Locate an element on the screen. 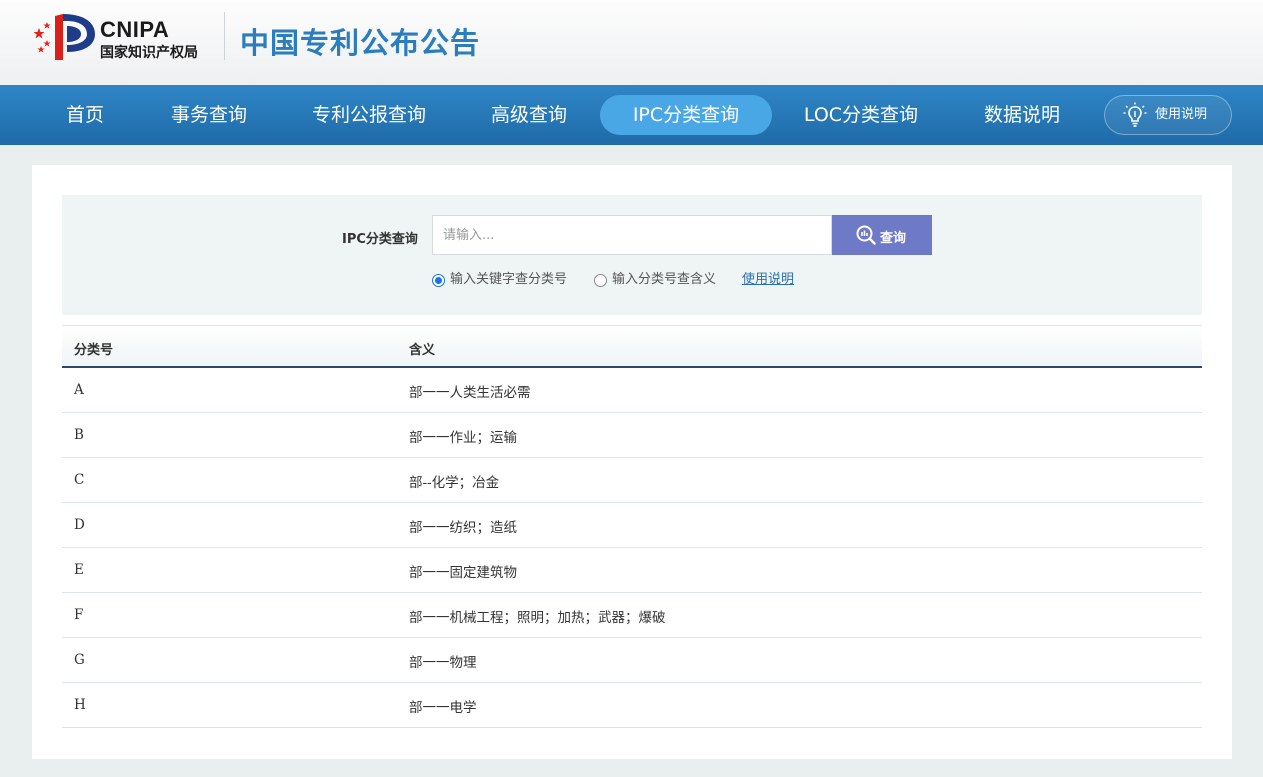  ipc-search-form: IPC分类查询 查询 输入关键字查分类号 输入分类号查含义 使用说明 is located at coordinates (632, 255).